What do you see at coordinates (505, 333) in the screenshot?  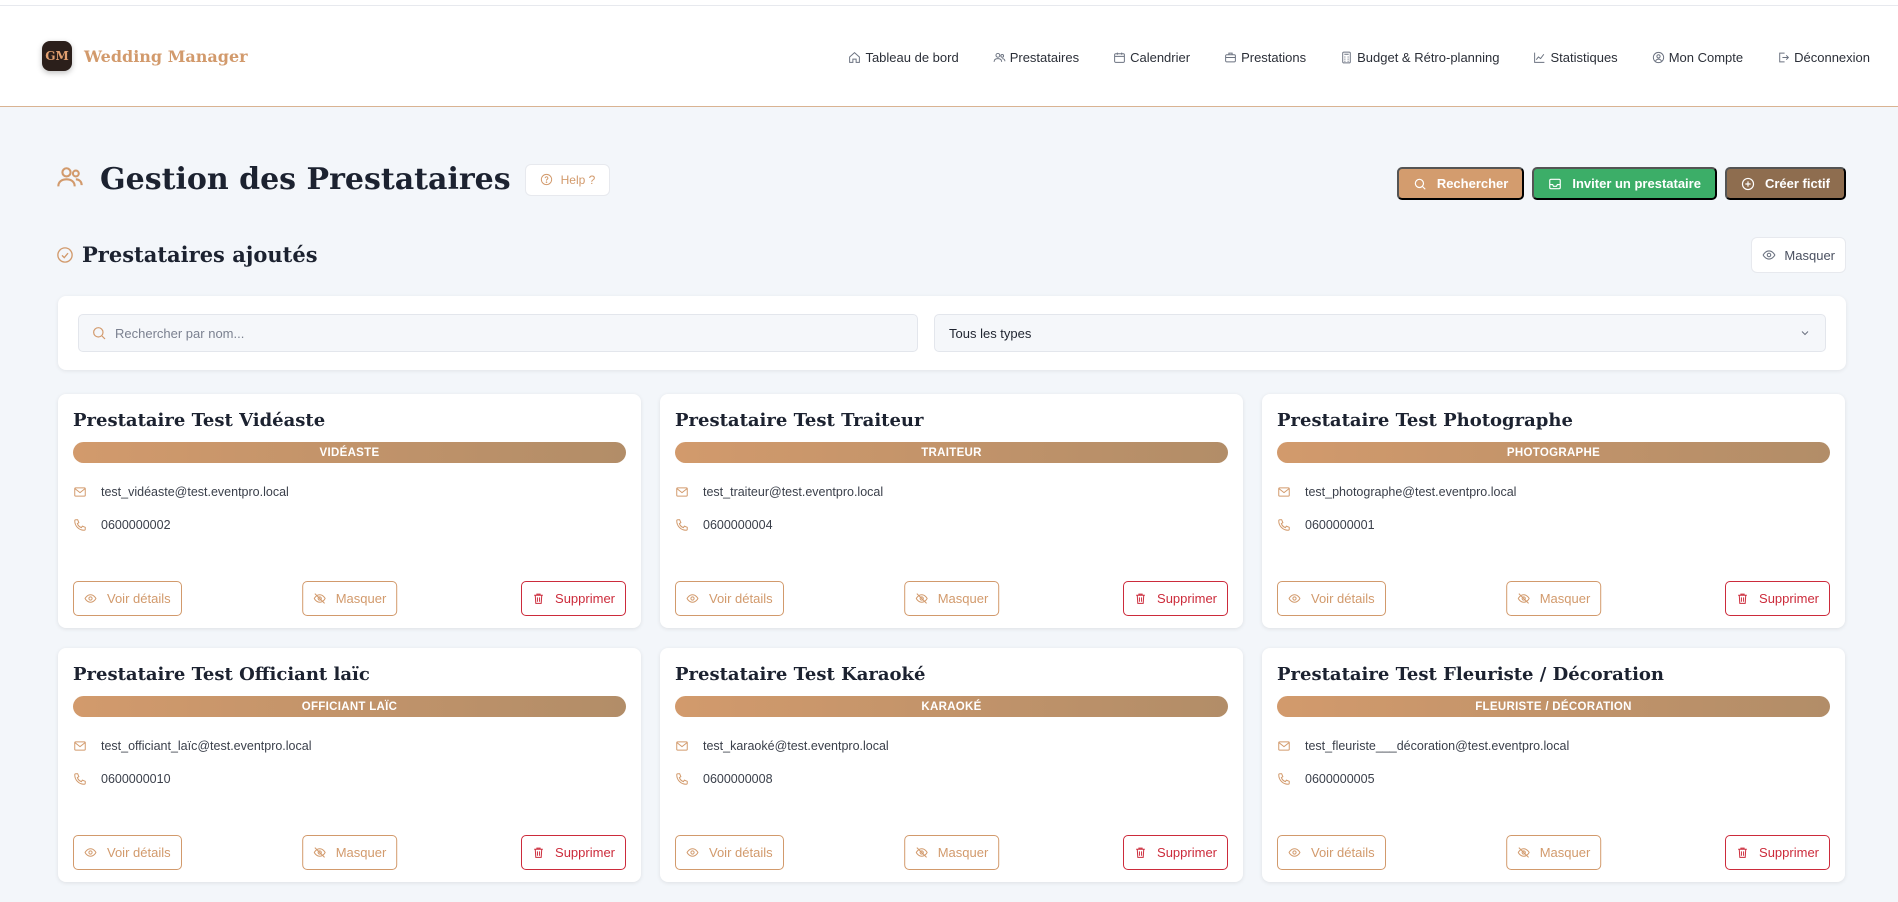 I see `name-search-input` at bounding box center [505, 333].